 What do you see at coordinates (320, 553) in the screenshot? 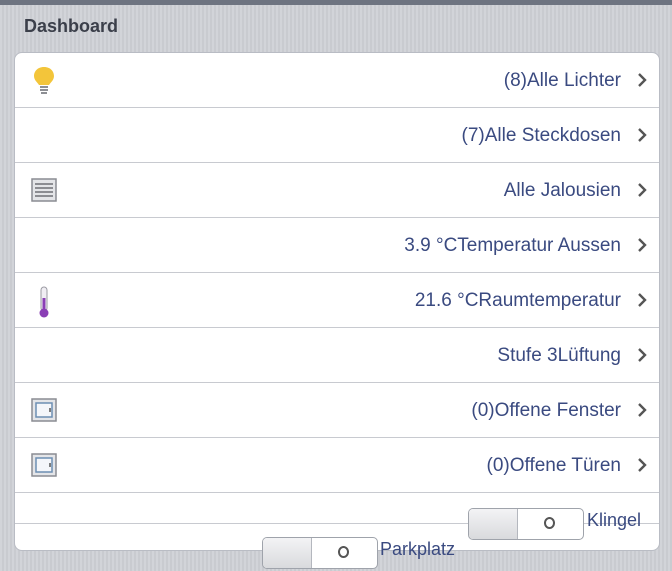
I see `parkplatz-toggle` at bounding box center [320, 553].